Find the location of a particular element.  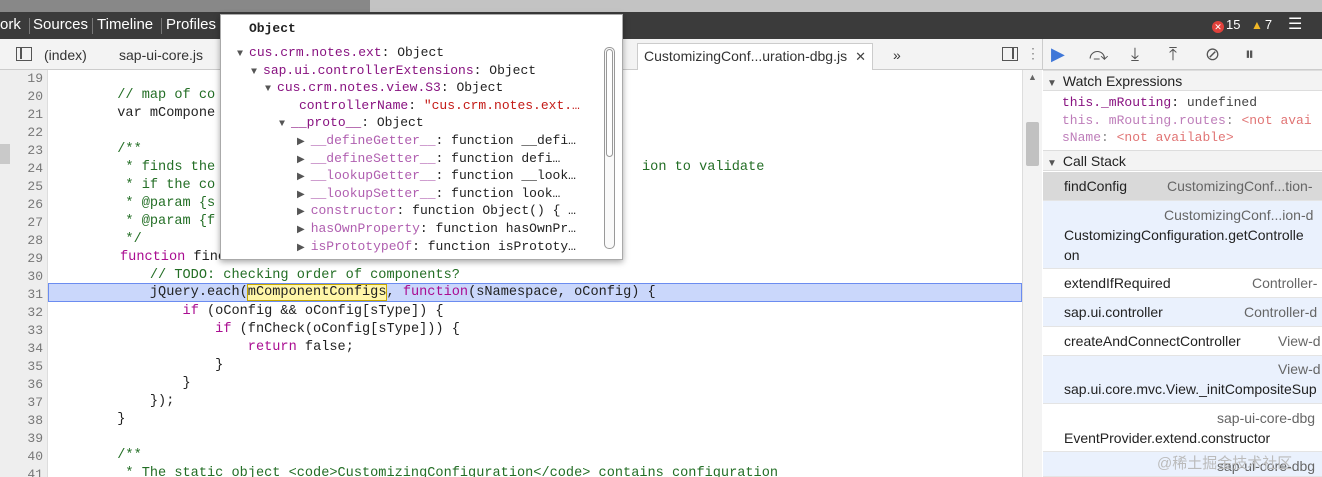

close-tab-icon: ✕ is located at coordinates (860, 56).